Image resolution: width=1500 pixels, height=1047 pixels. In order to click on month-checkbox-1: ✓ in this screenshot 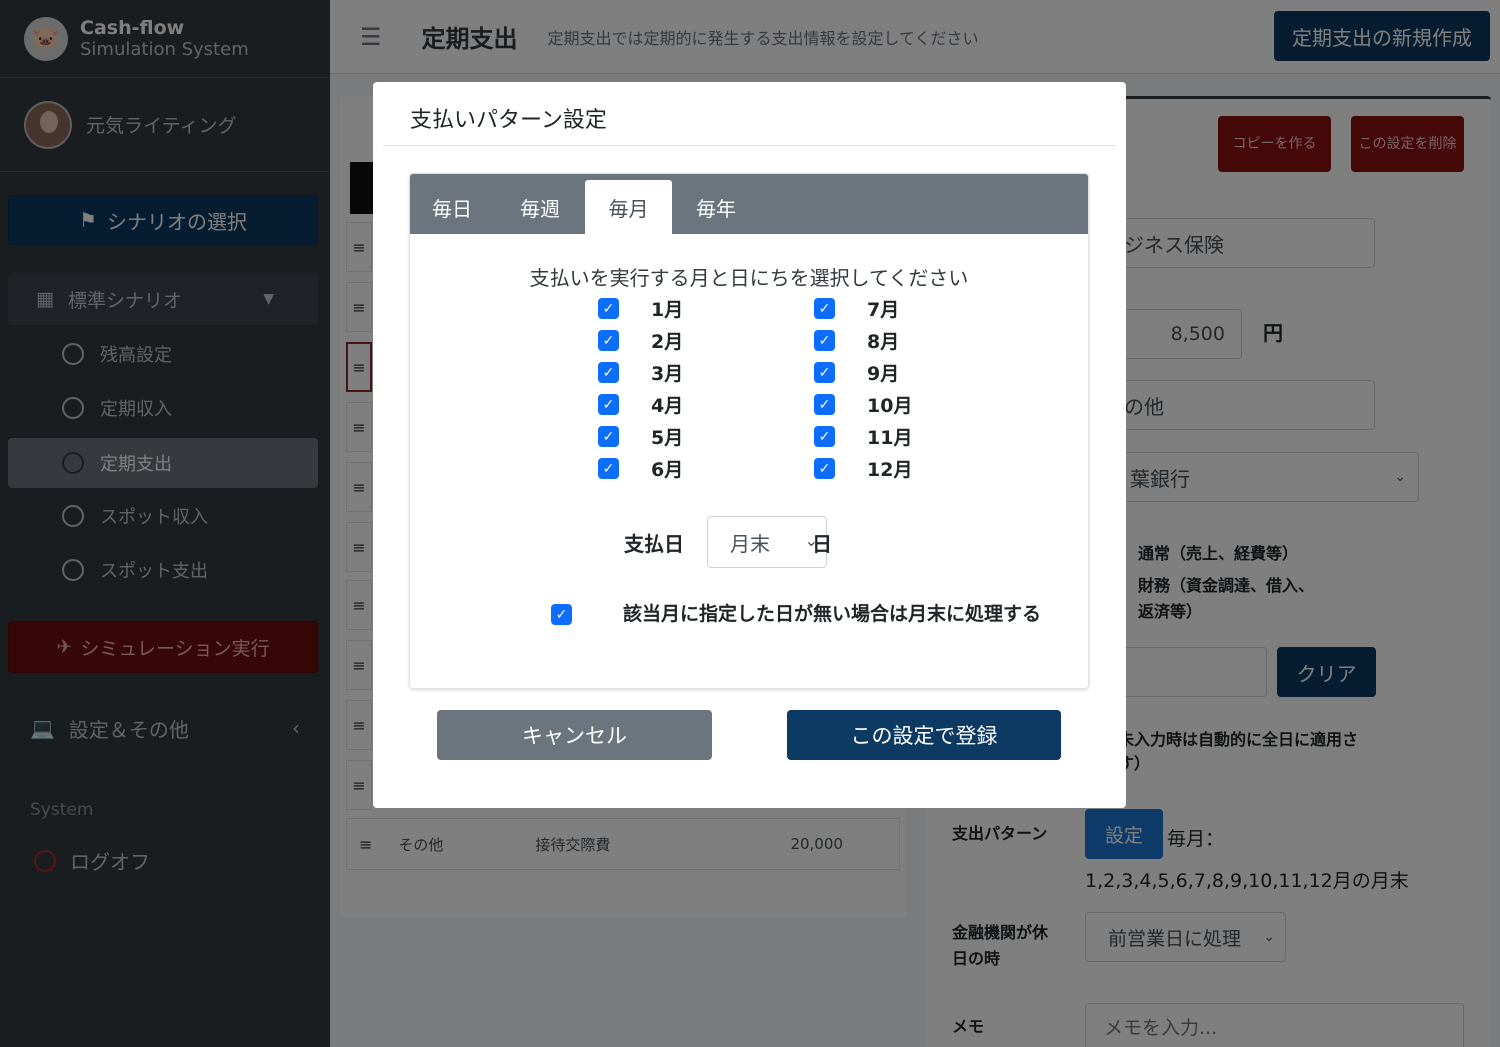, I will do `click(608, 308)`.